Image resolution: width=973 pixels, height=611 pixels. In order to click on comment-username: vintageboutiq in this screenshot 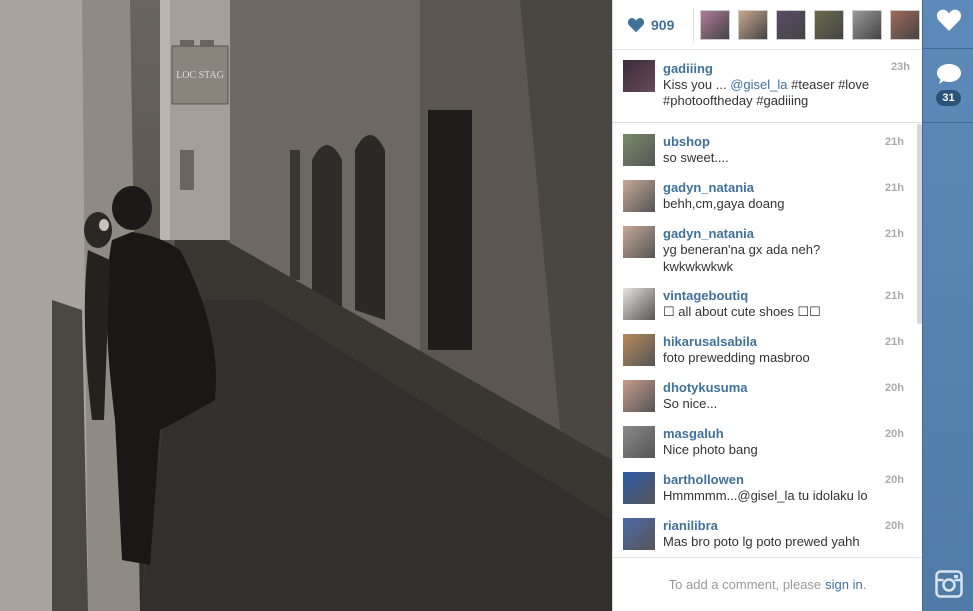, I will do `click(784, 295)`.